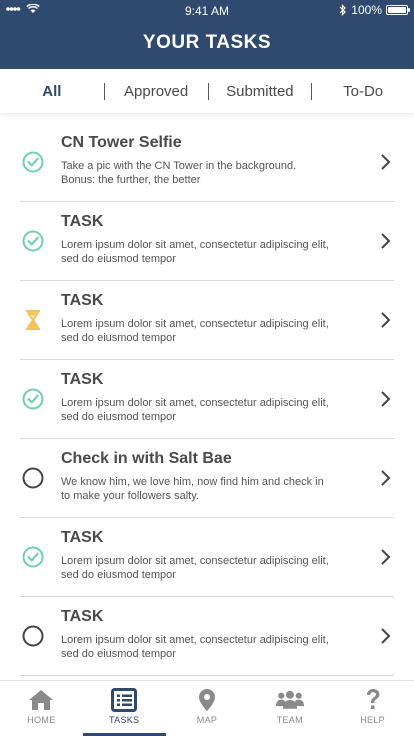  I want to click on battery-percent: 100%, so click(366, 10).